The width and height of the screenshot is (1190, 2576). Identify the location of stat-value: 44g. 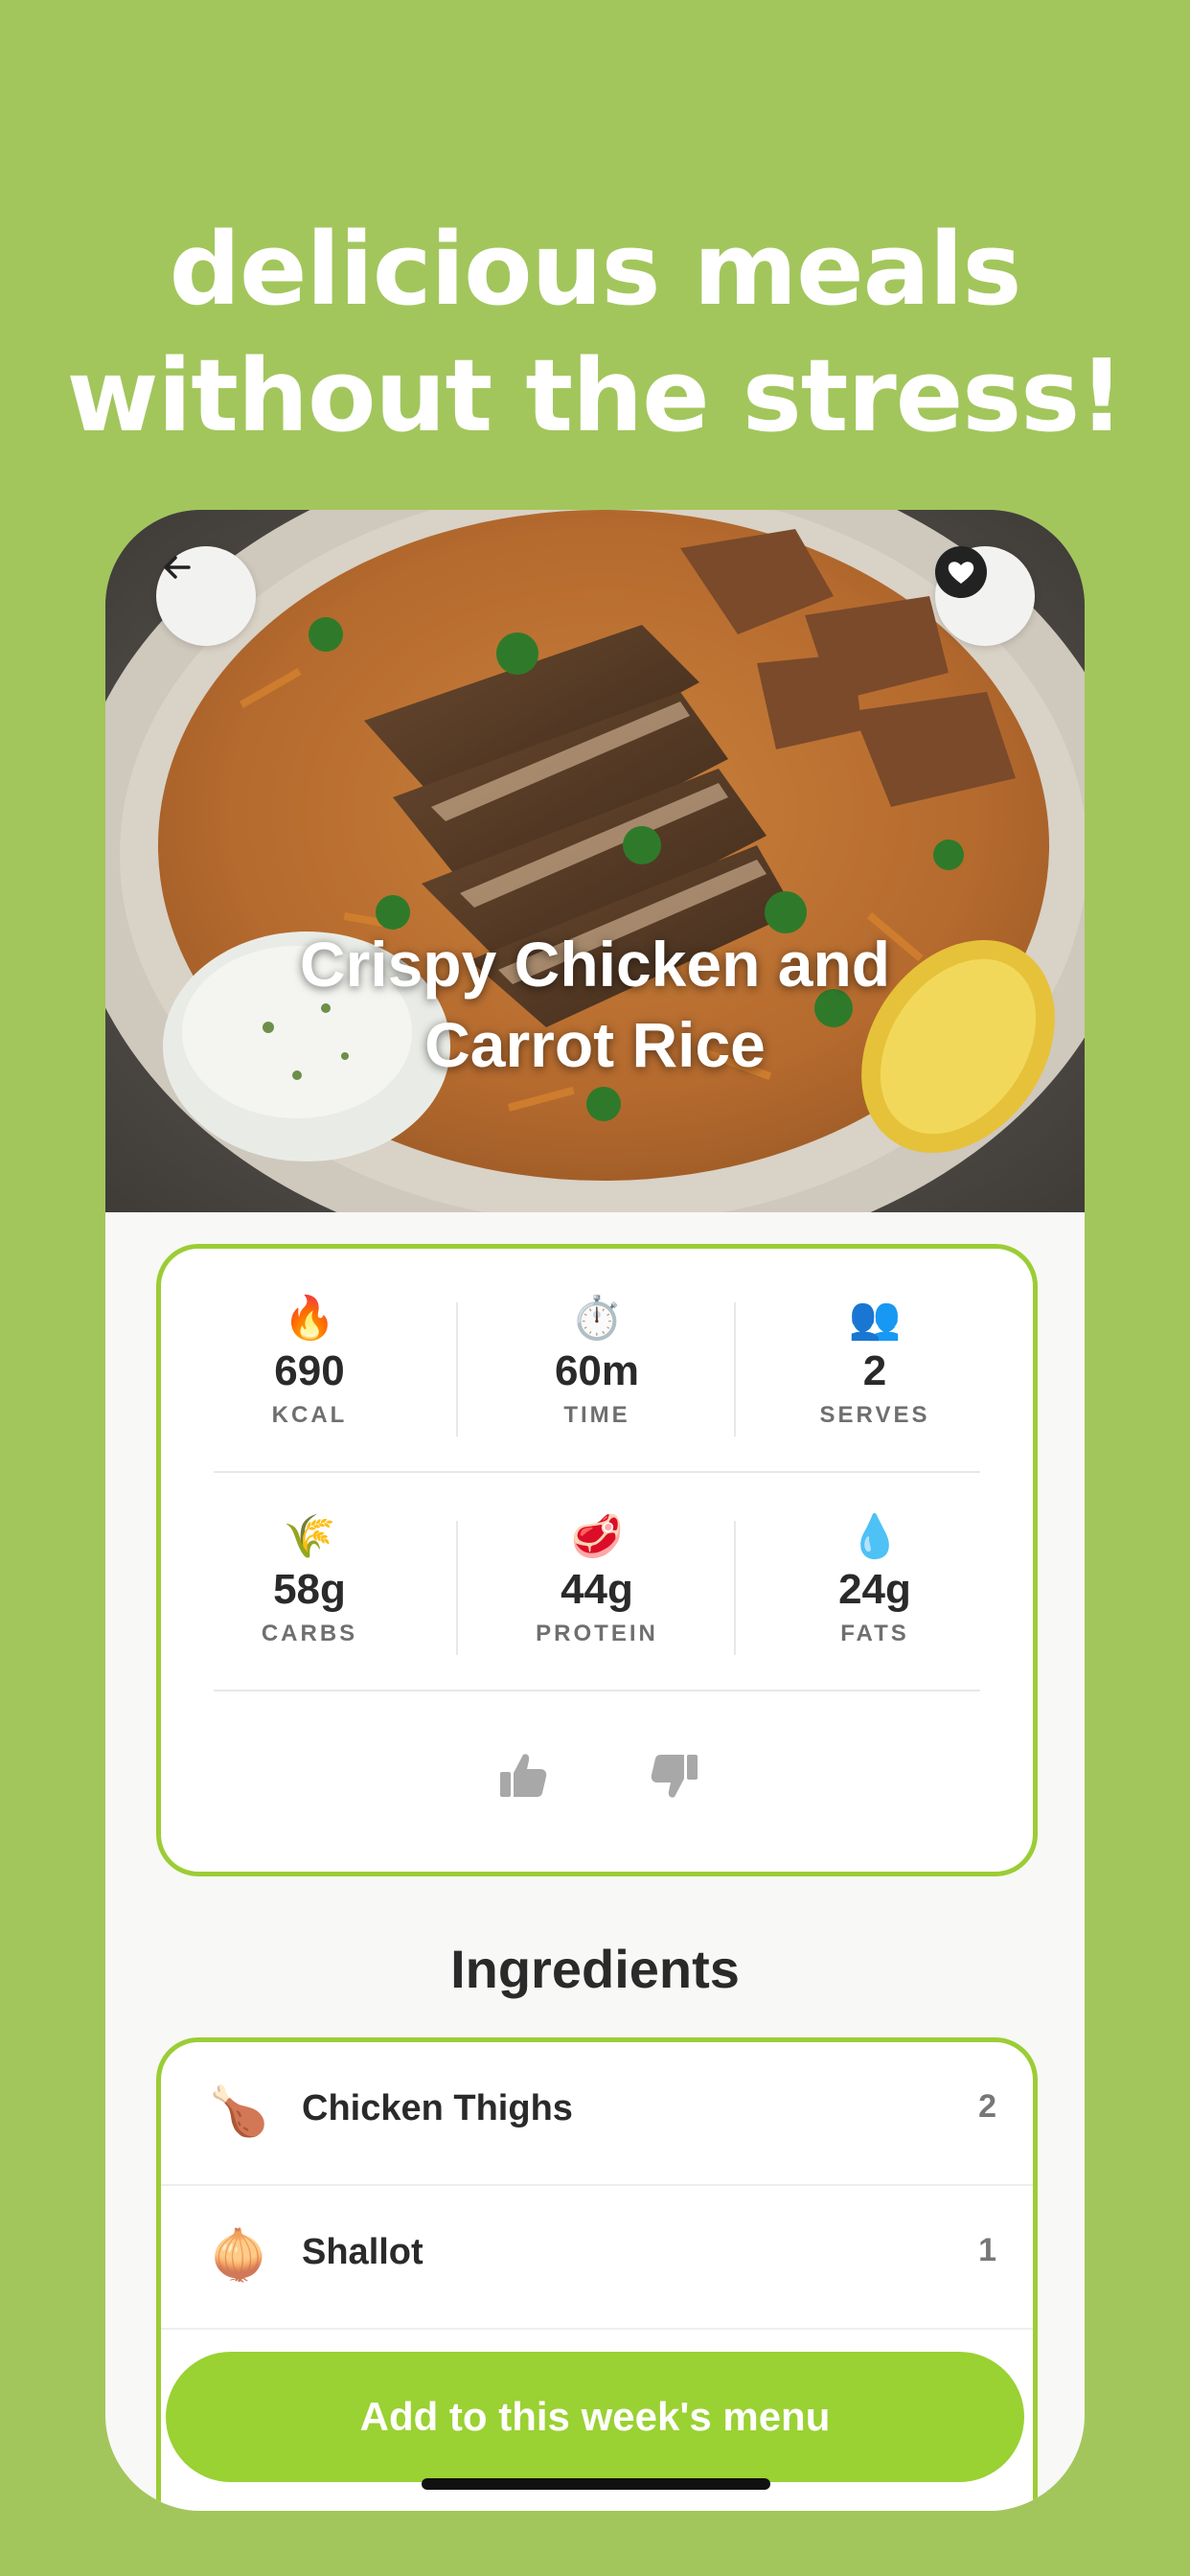
(597, 1589).